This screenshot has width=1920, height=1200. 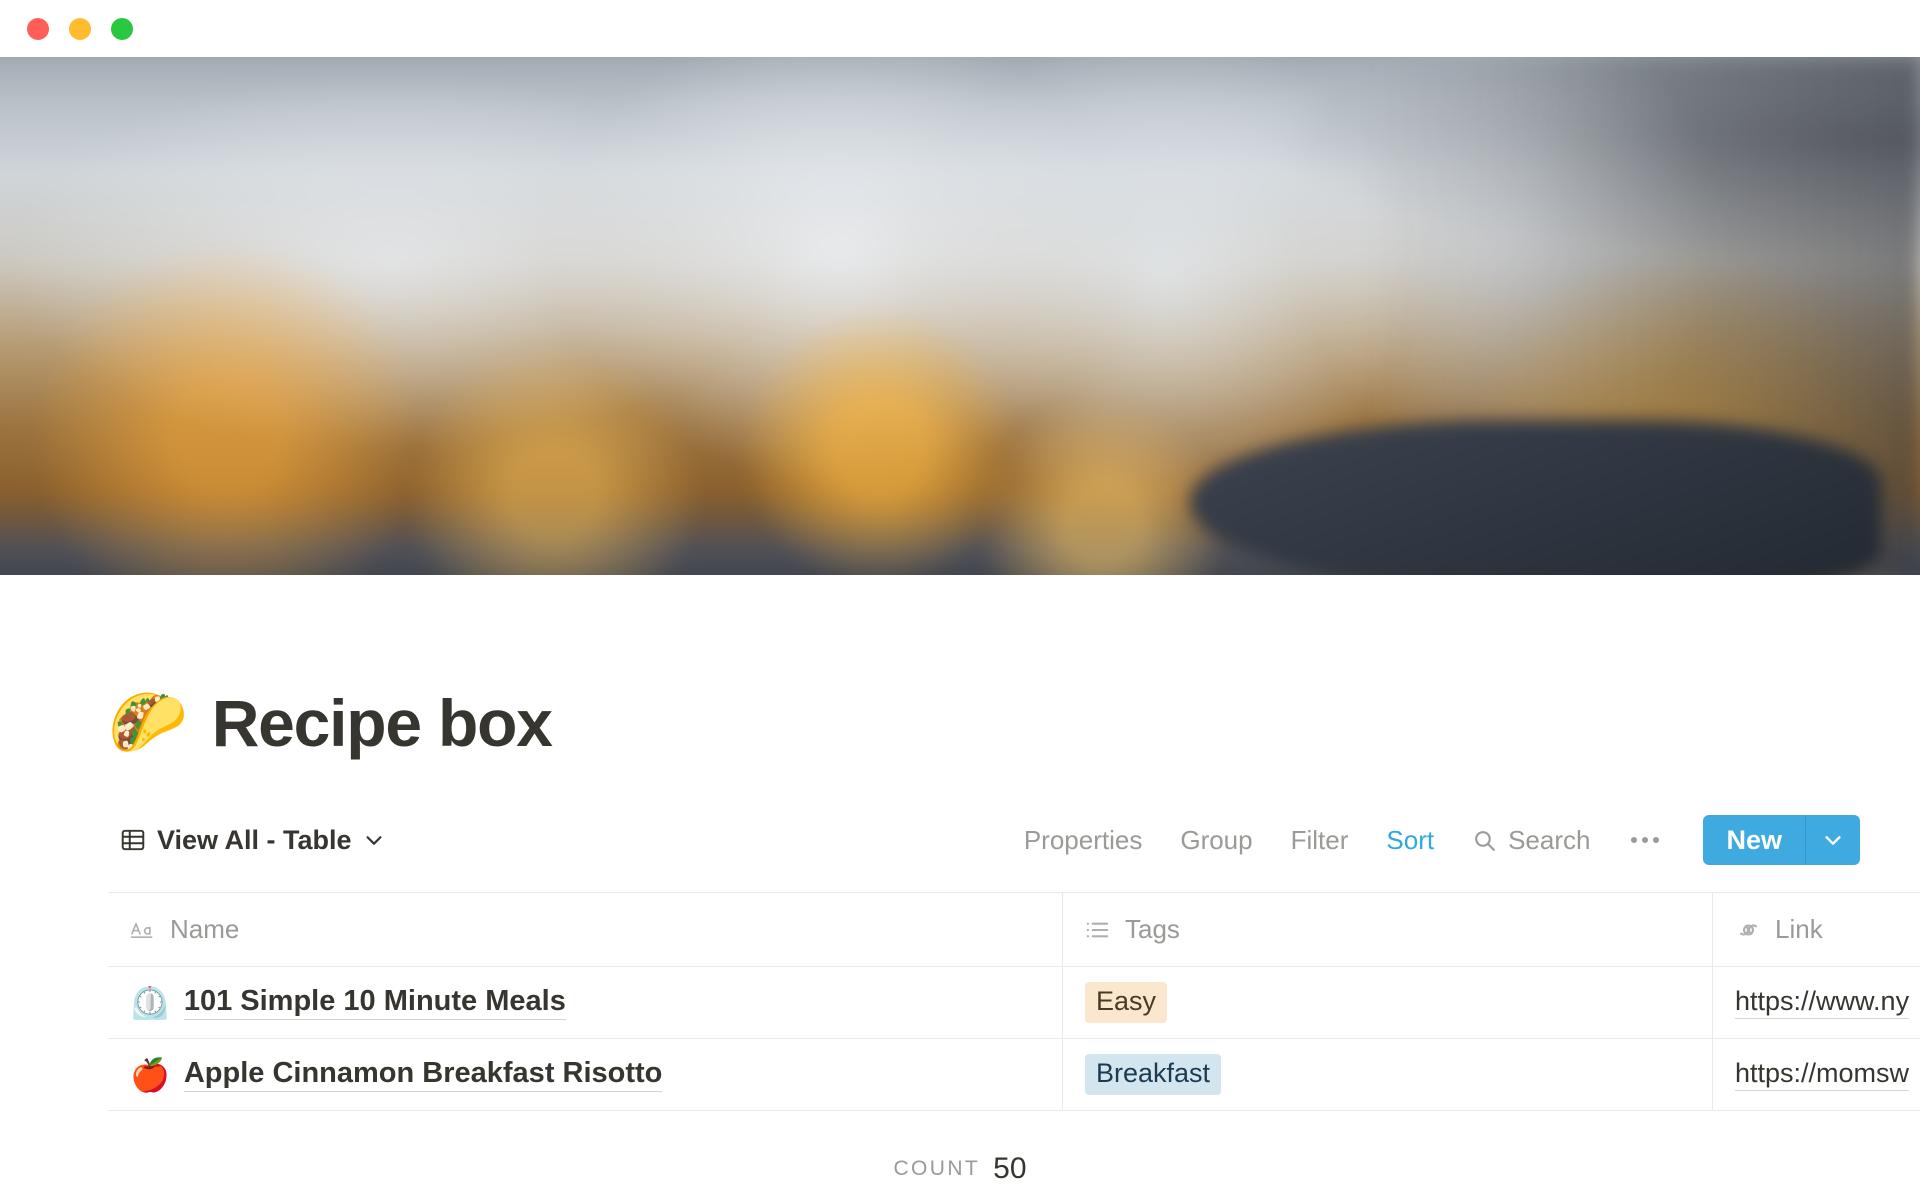 I want to click on tag-pill: Breakfast, so click(x=1153, y=1074).